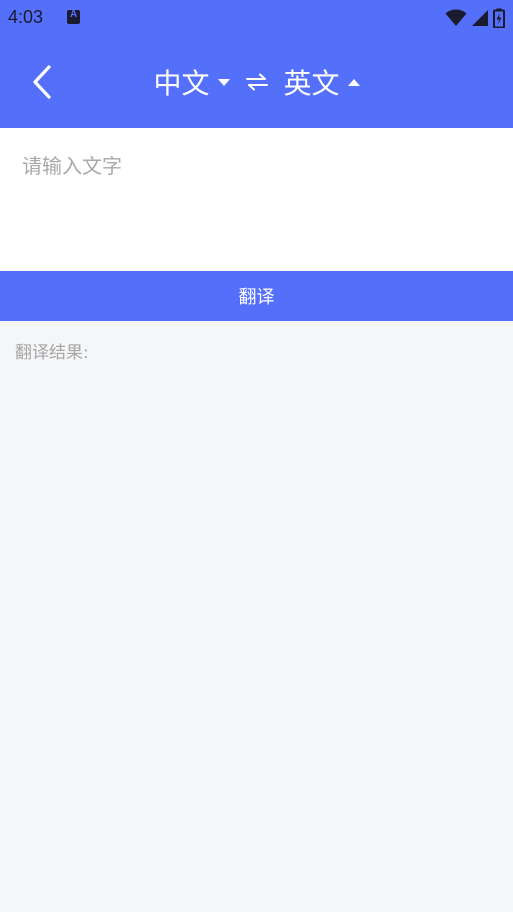 The image size is (513, 912). What do you see at coordinates (480, 18) in the screenshot?
I see `signal-icon` at bounding box center [480, 18].